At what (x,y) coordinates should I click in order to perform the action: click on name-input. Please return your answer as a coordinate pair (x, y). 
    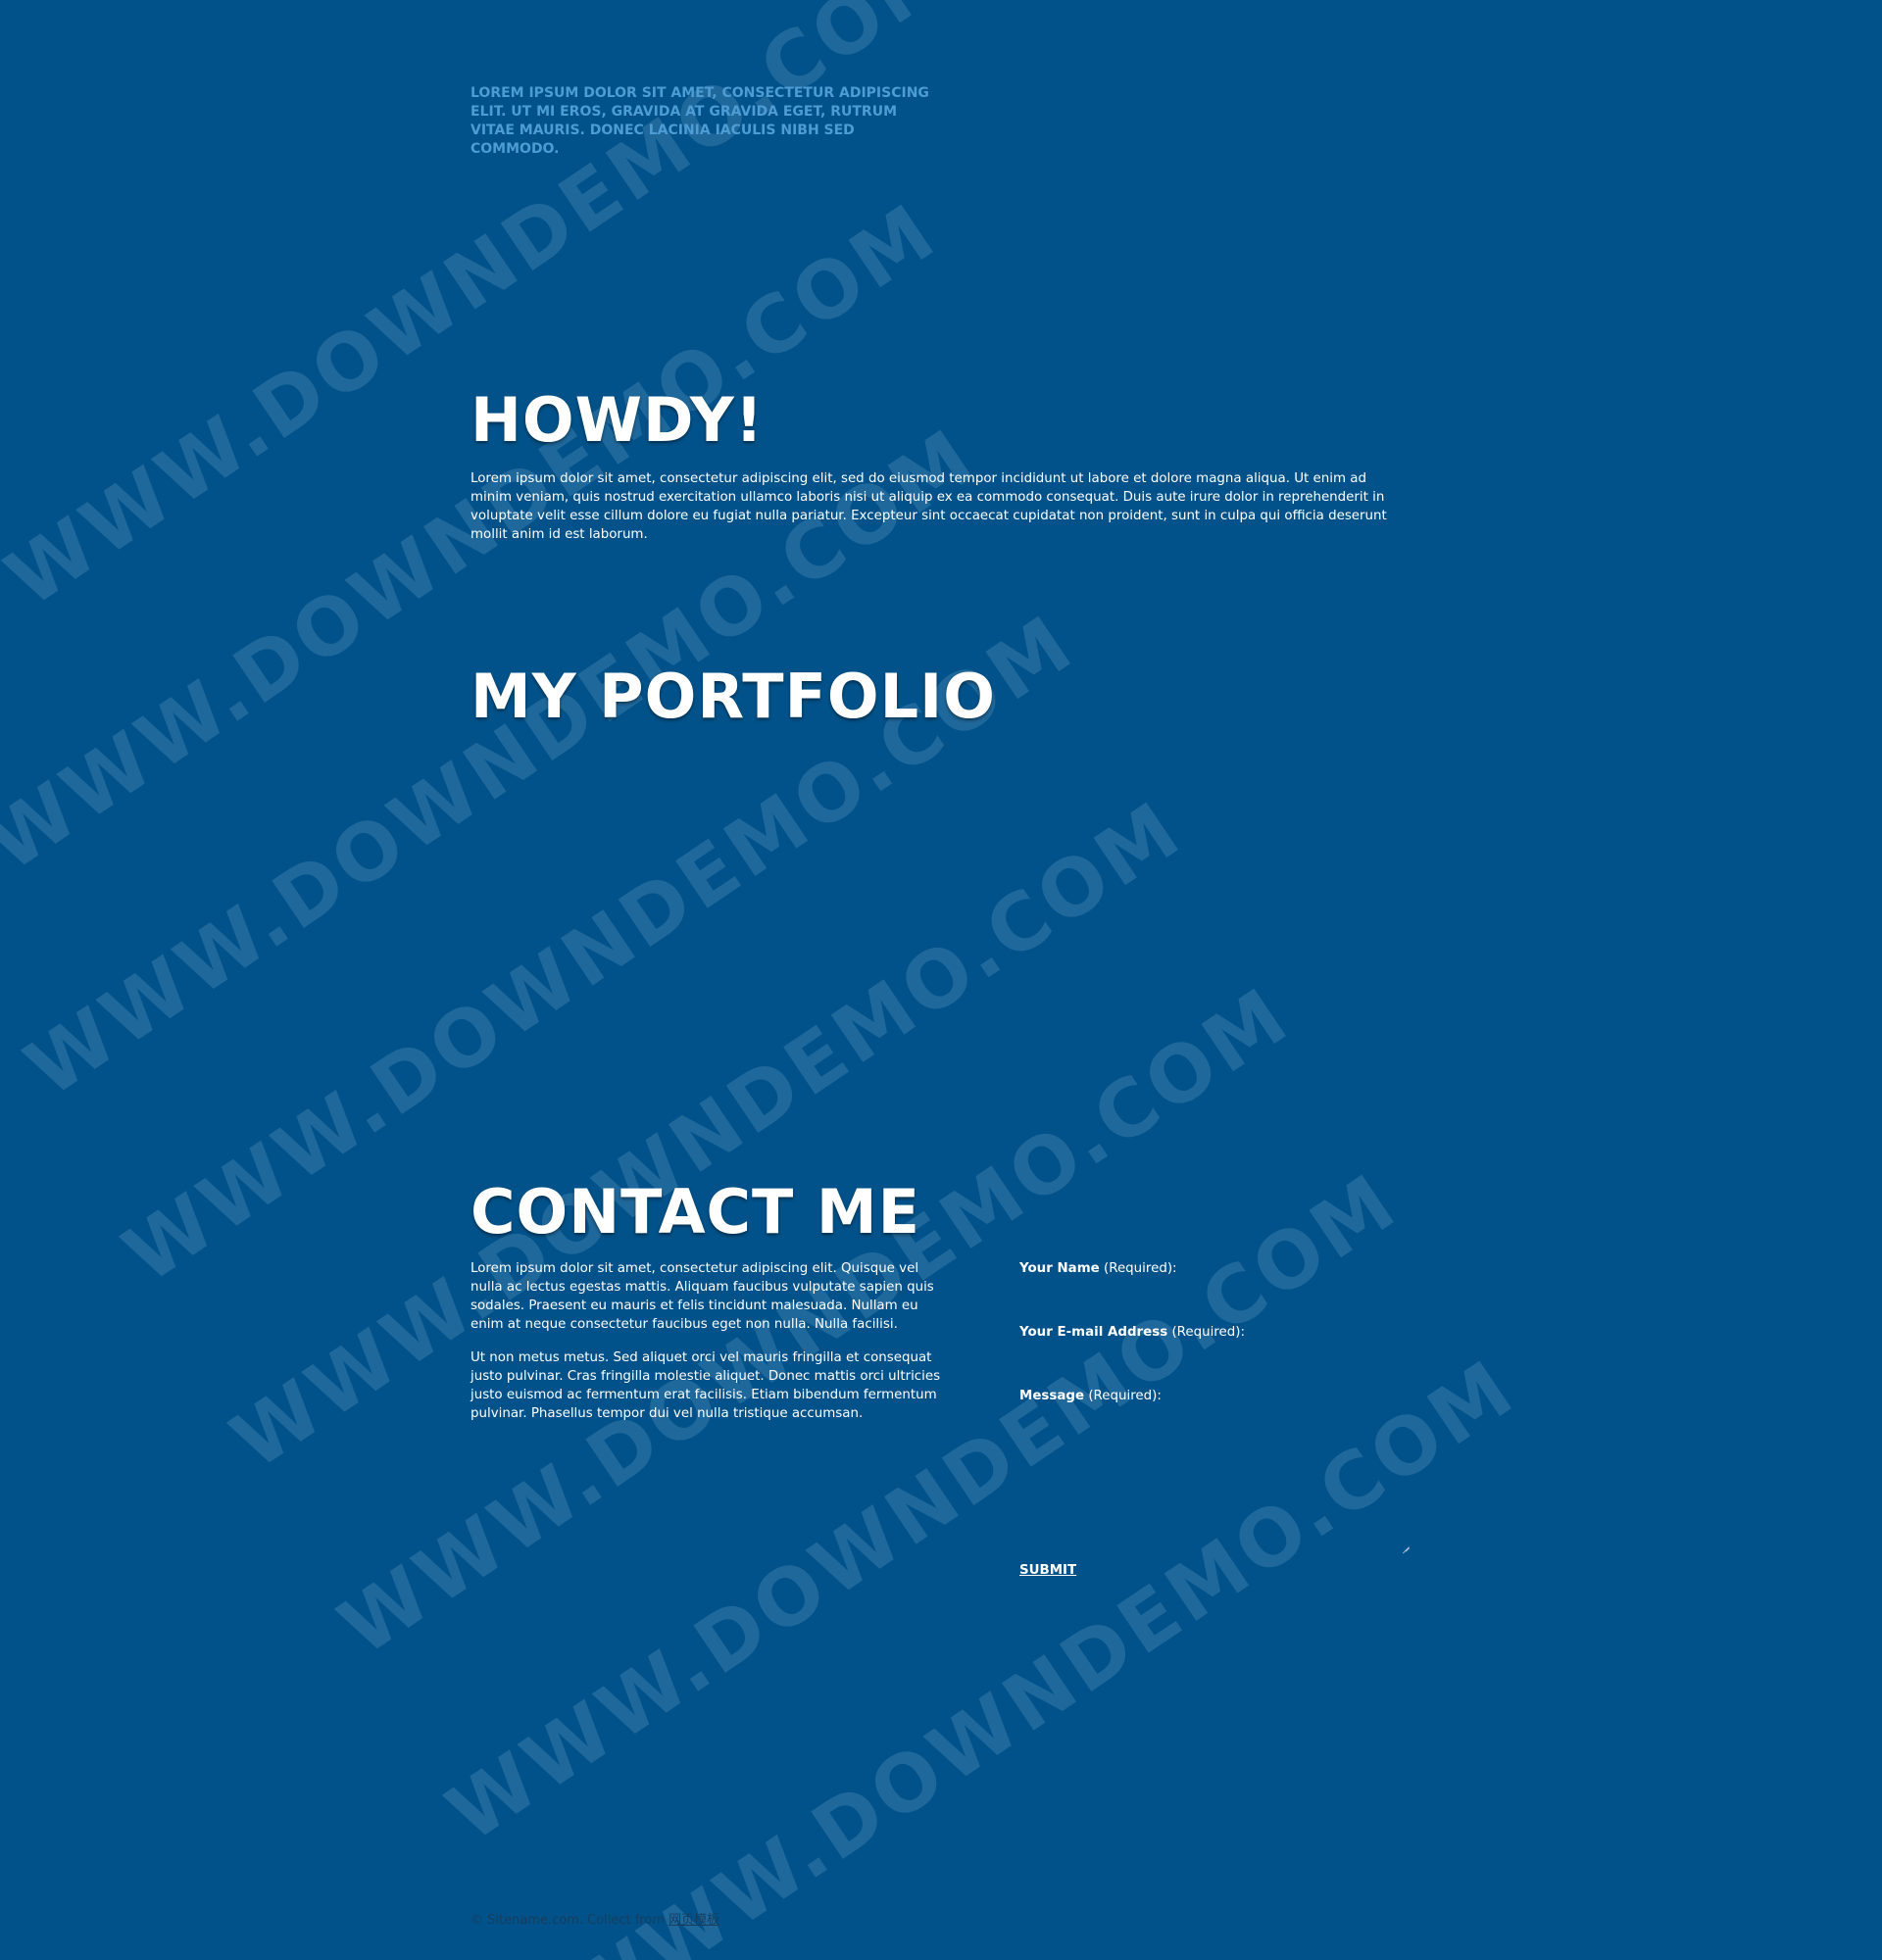
    Looking at the image, I should click on (1217, 1299).